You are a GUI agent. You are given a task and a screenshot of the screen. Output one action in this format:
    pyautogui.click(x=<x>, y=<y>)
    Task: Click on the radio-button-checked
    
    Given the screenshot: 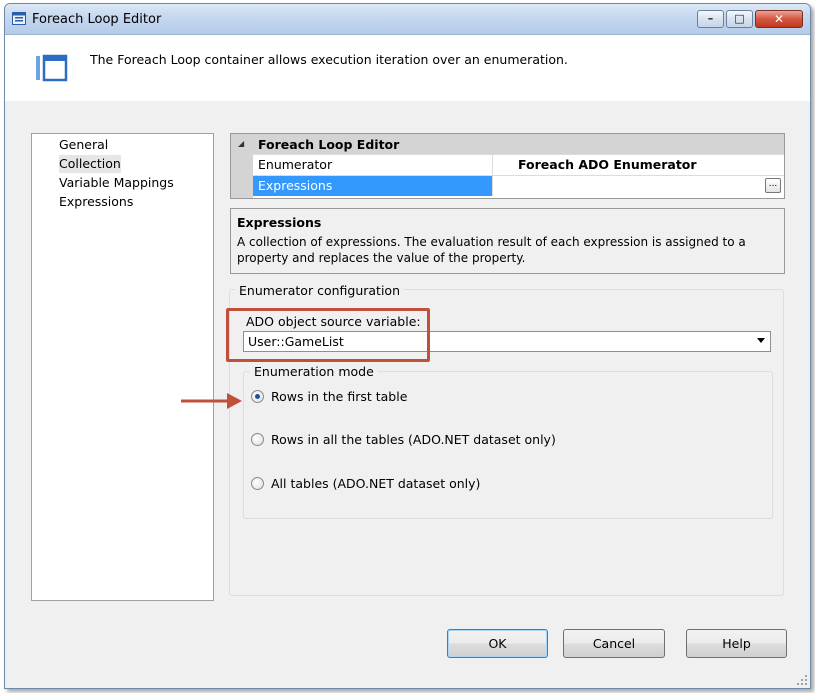 What is the action you would take?
    pyautogui.click(x=257, y=396)
    